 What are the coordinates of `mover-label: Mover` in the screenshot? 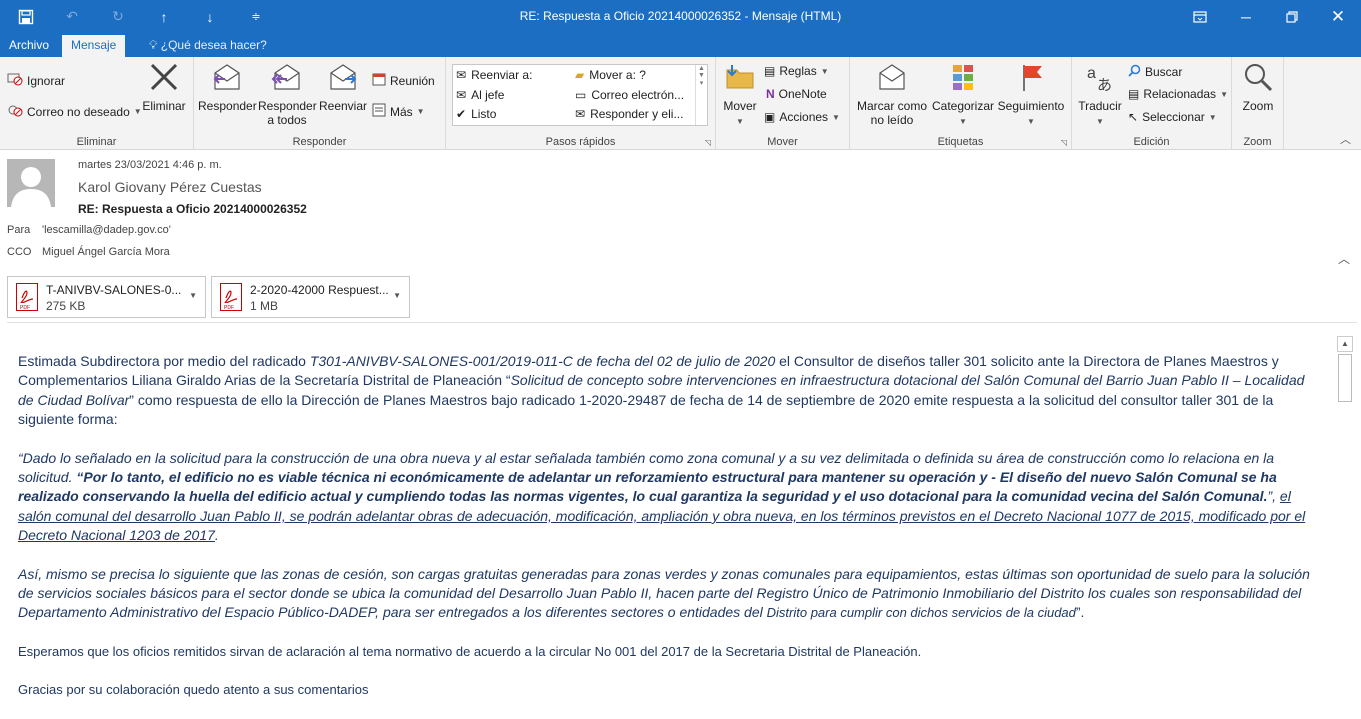 It's located at (740, 106).